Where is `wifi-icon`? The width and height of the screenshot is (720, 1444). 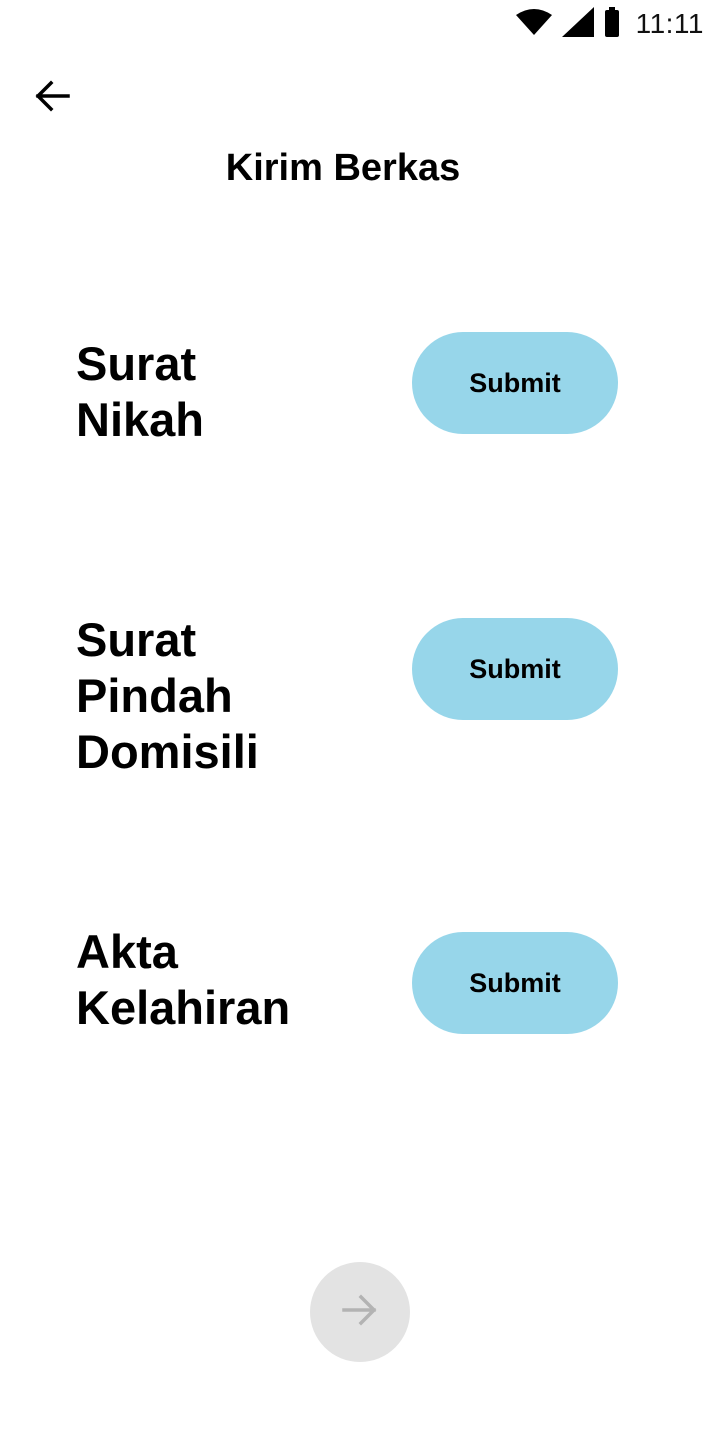
wifi-icon is located at coordinates (533, 24).